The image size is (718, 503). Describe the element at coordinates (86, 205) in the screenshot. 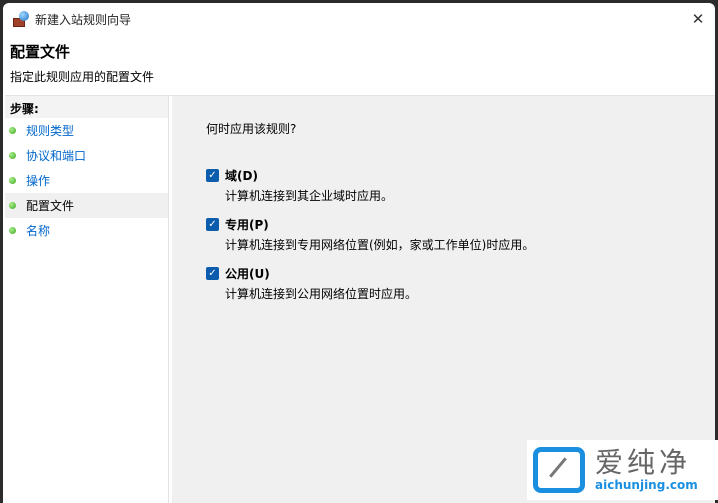

I see `step-profile: 配置文件` at that location.